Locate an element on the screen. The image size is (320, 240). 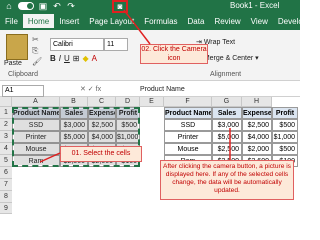
column-header-d: D is located at coordinates (128, 102).